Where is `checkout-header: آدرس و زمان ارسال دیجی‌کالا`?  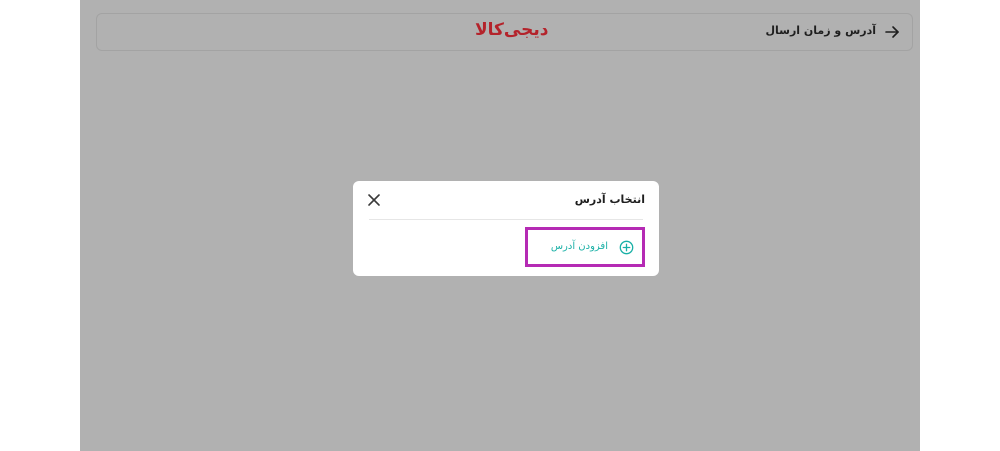
checkout-header: آدرس و زمان ارسال دیجی‌کالا is located at coordinates (504, 32).